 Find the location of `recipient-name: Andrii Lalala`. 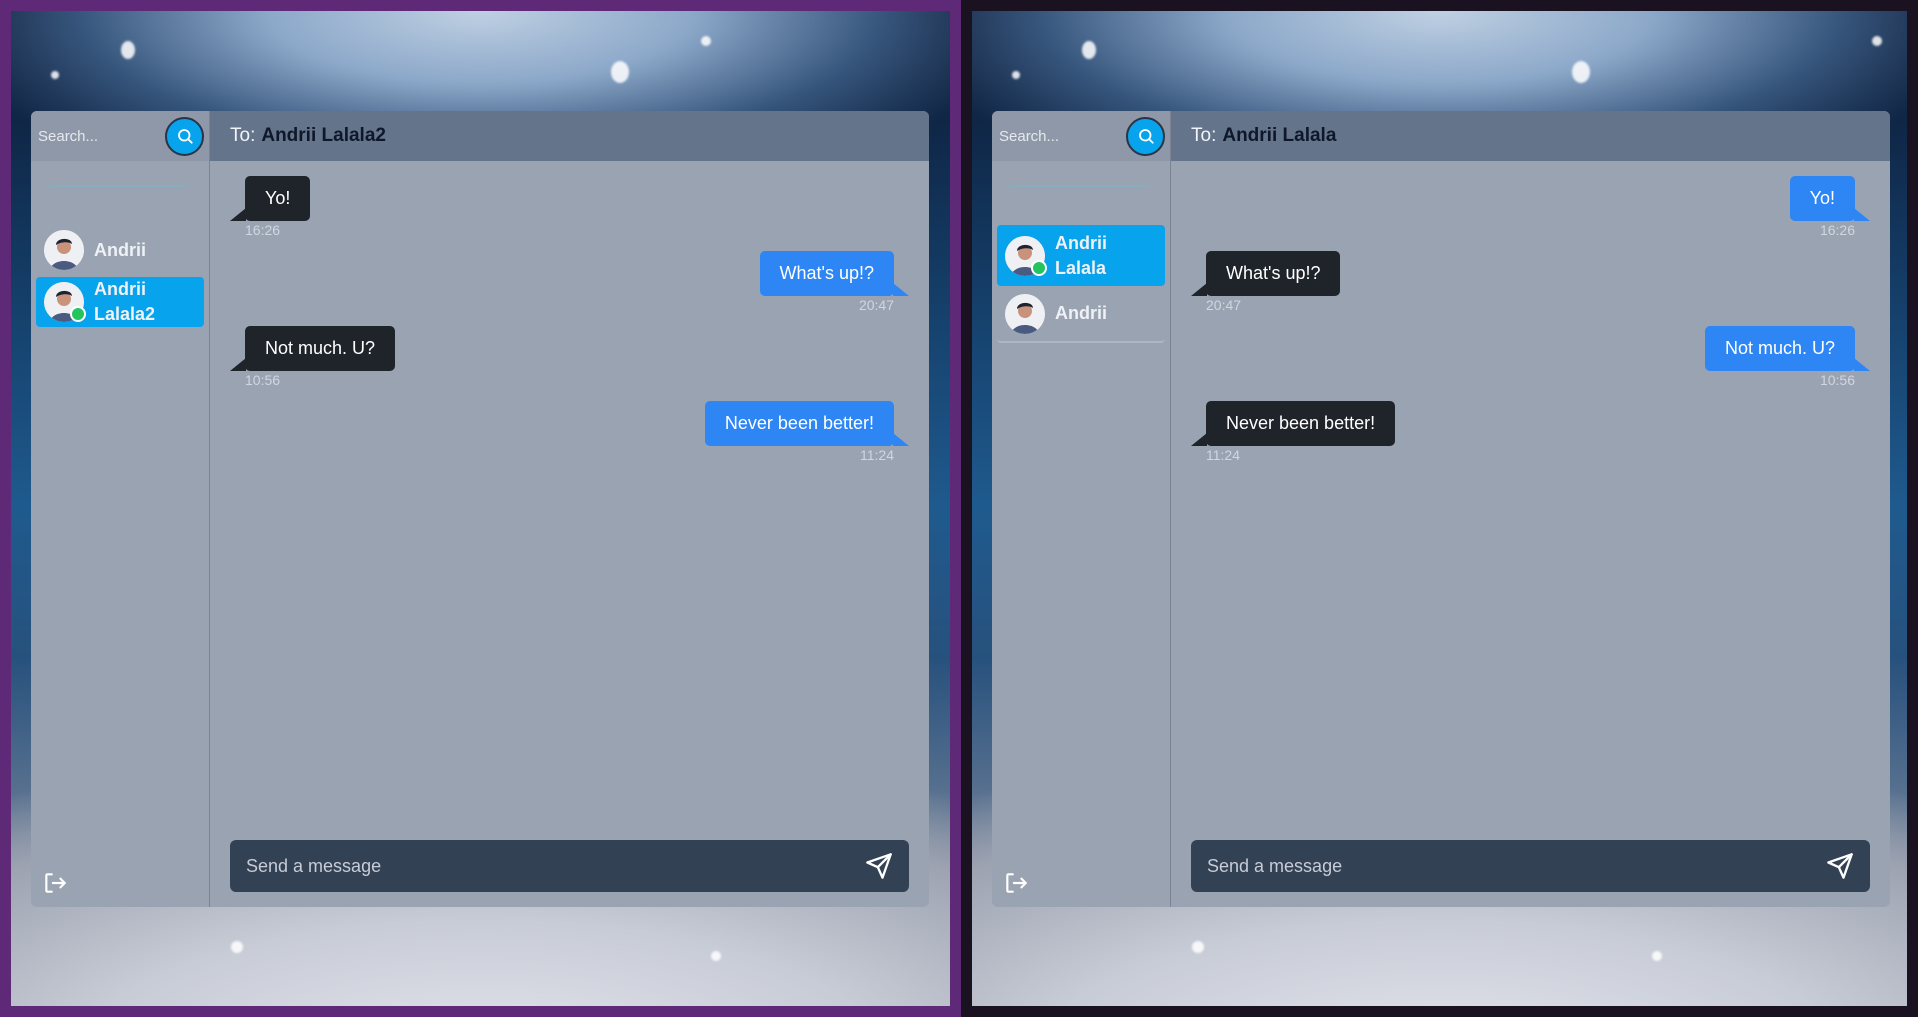

recipient-name: Andrii Lalala is located at coordinates (1279, 135).